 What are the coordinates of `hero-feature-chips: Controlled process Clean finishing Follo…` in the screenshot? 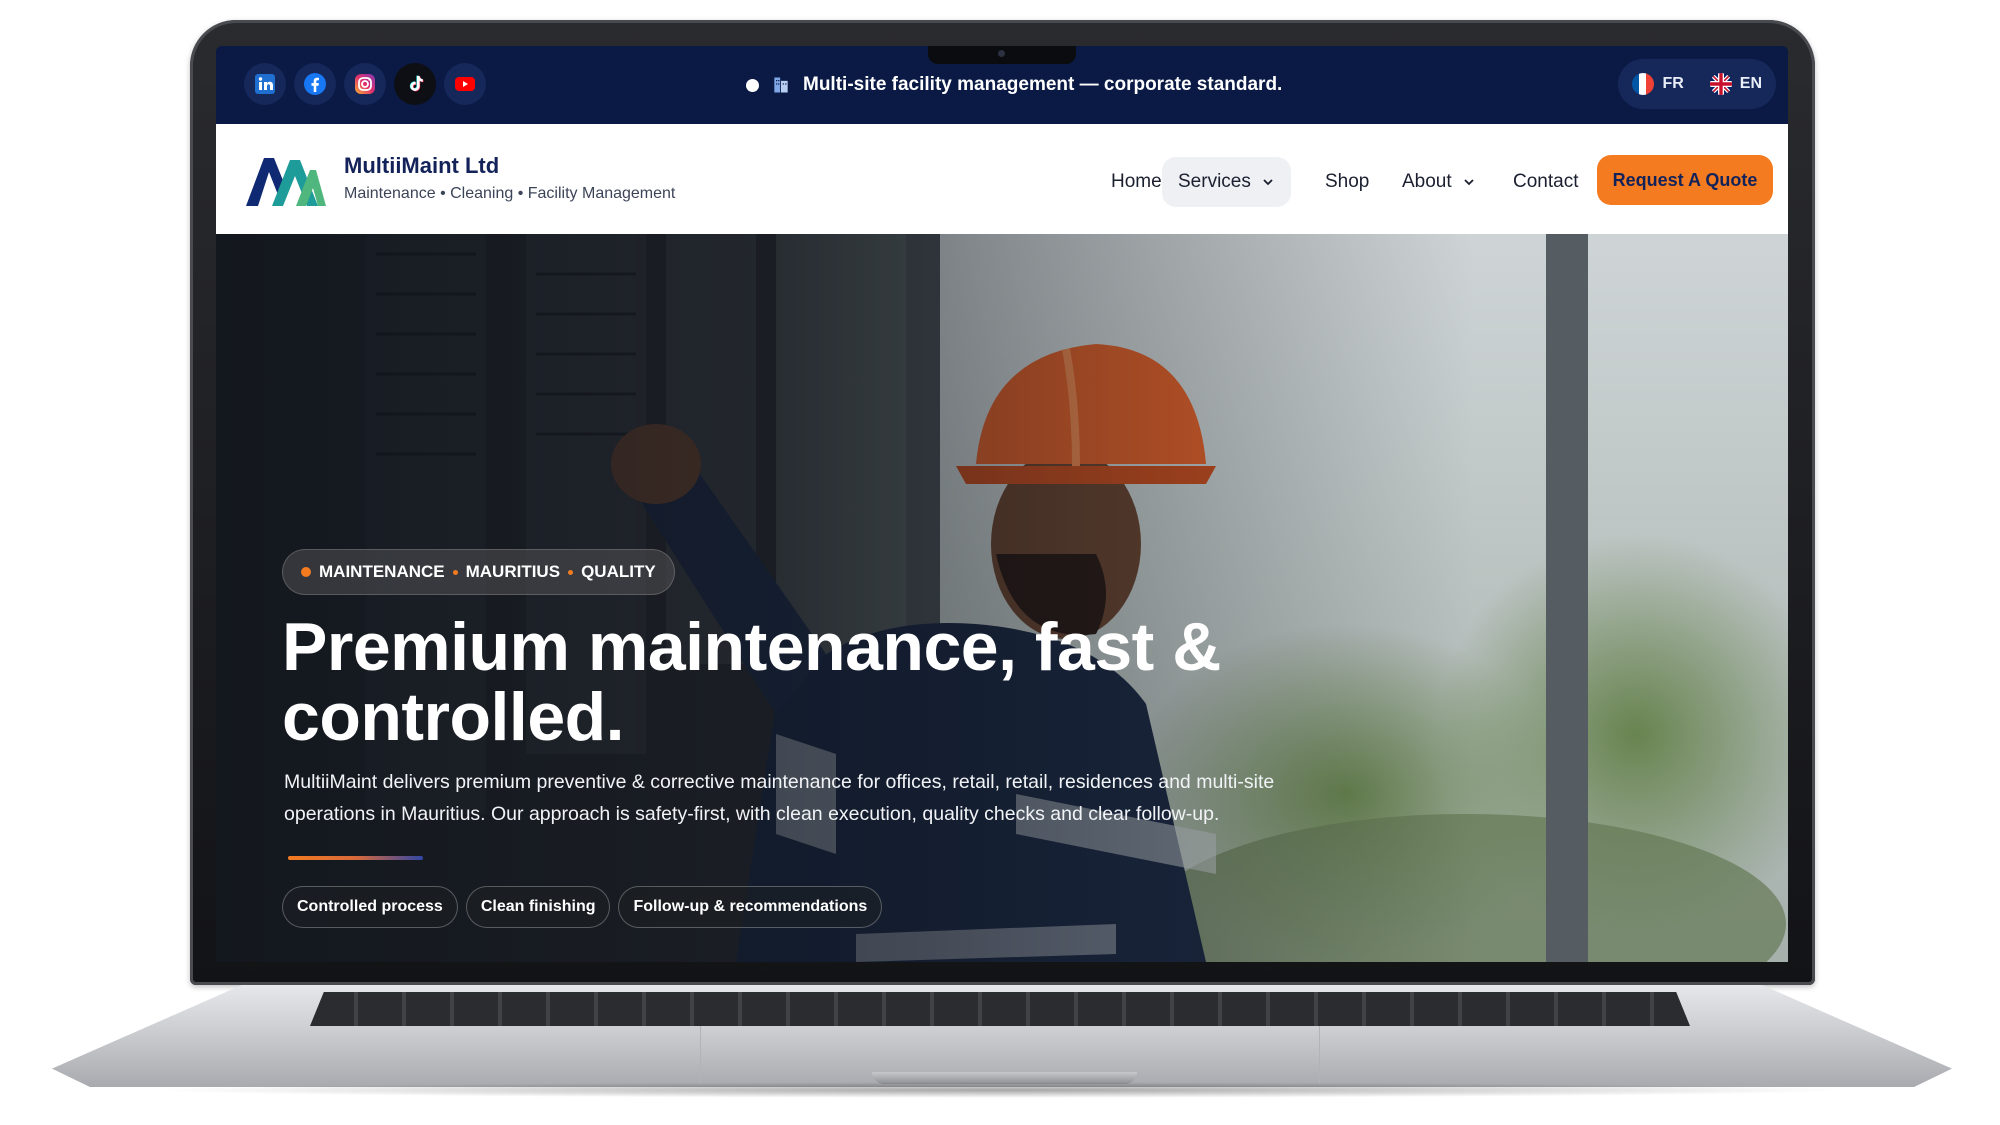 It's located at (582, 907).